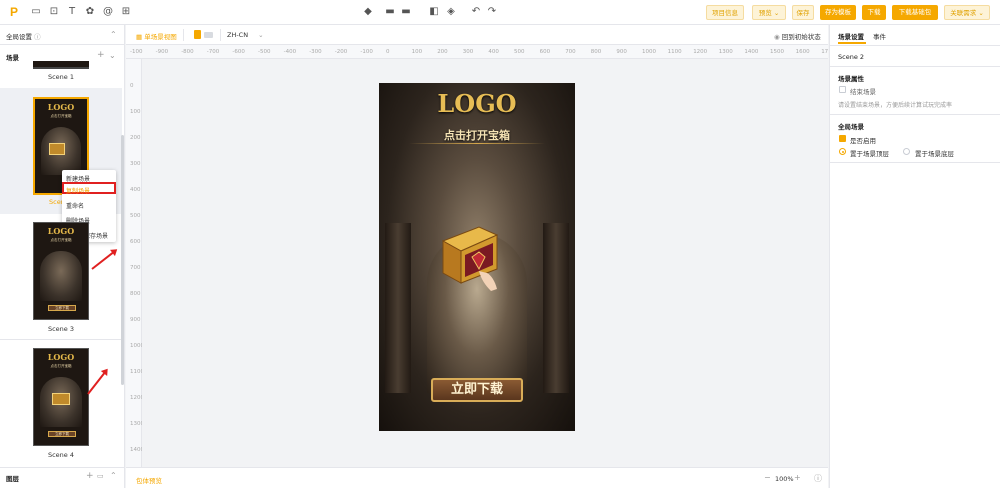  Describe the element at coordinates (61, 366) in the screenshot. I see `thumb-subtitle: 点击打开宝箱` at that location.